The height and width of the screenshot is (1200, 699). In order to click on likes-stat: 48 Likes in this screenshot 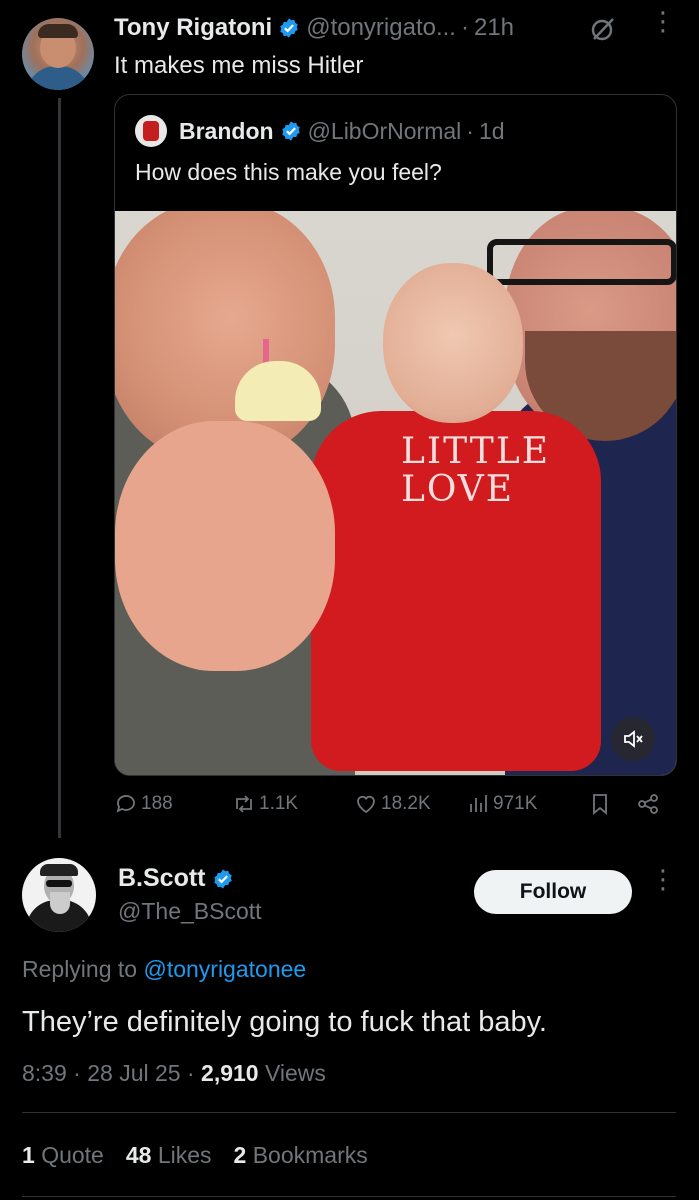, I will do `click(169, 1155)`.